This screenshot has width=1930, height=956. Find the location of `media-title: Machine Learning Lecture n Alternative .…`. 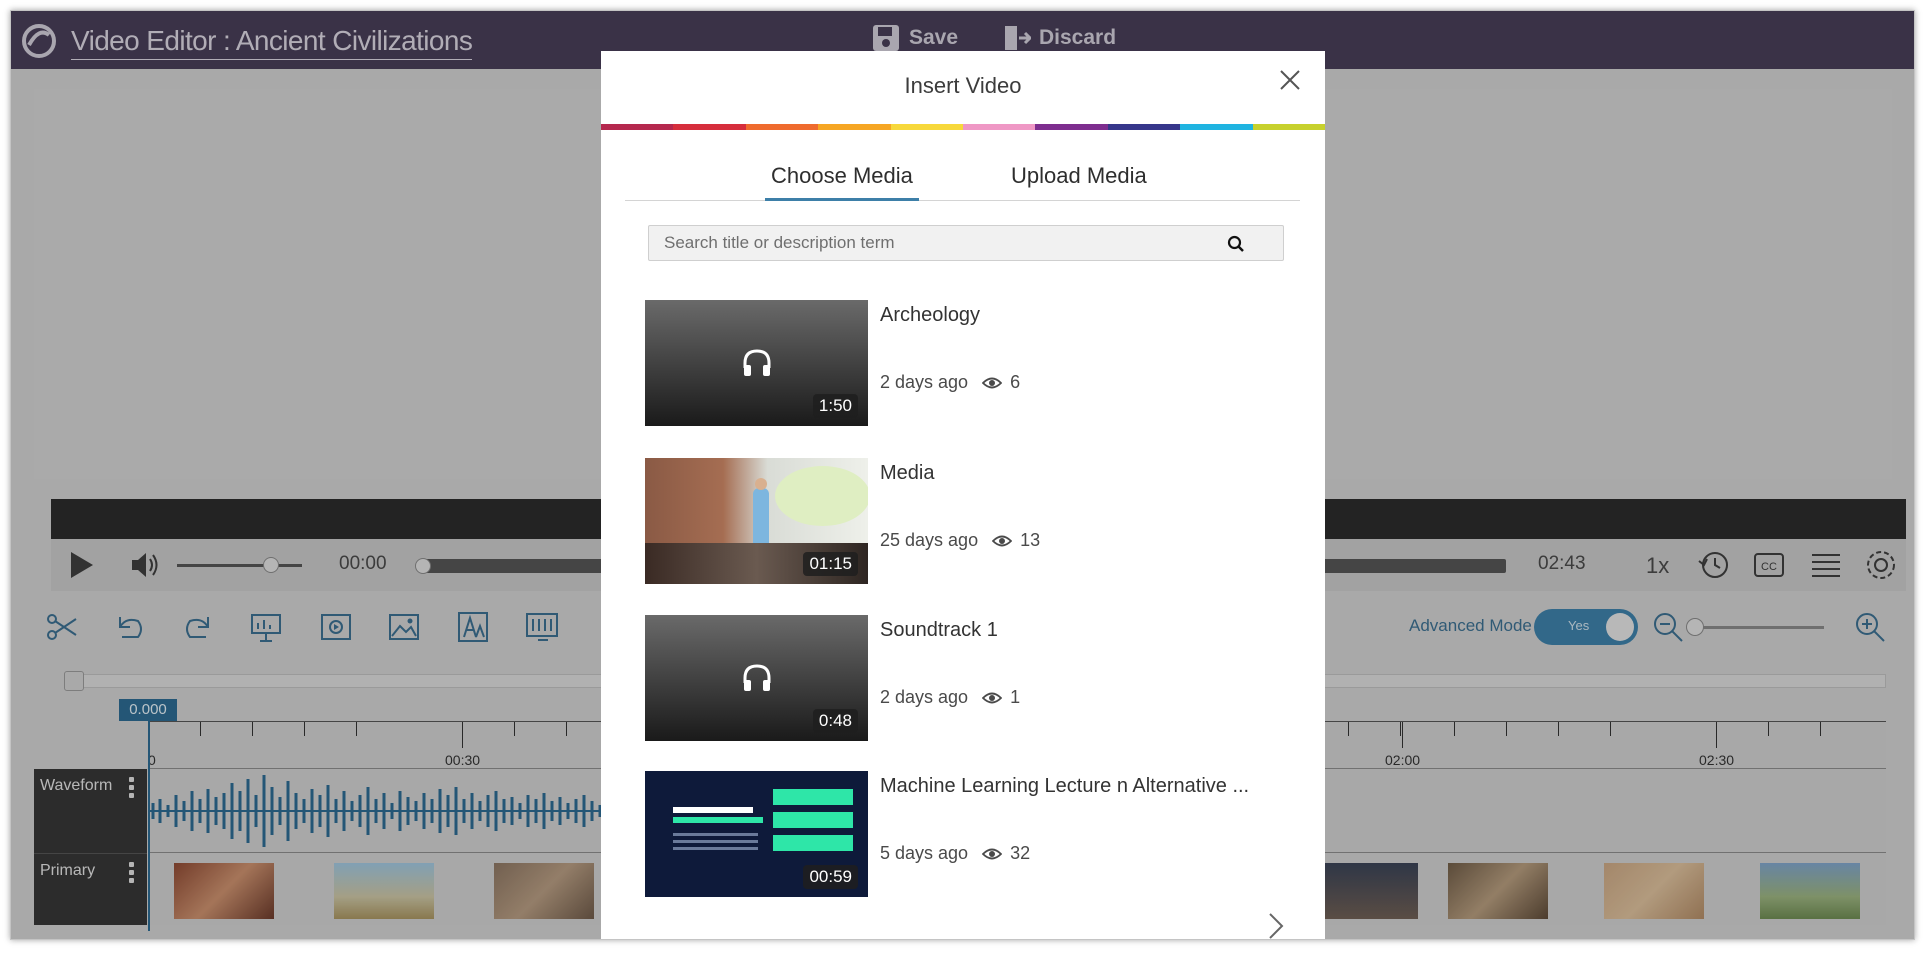

media-title: Machine Learning Lecture n Alternative .… is located at coordinates (1065, 786).